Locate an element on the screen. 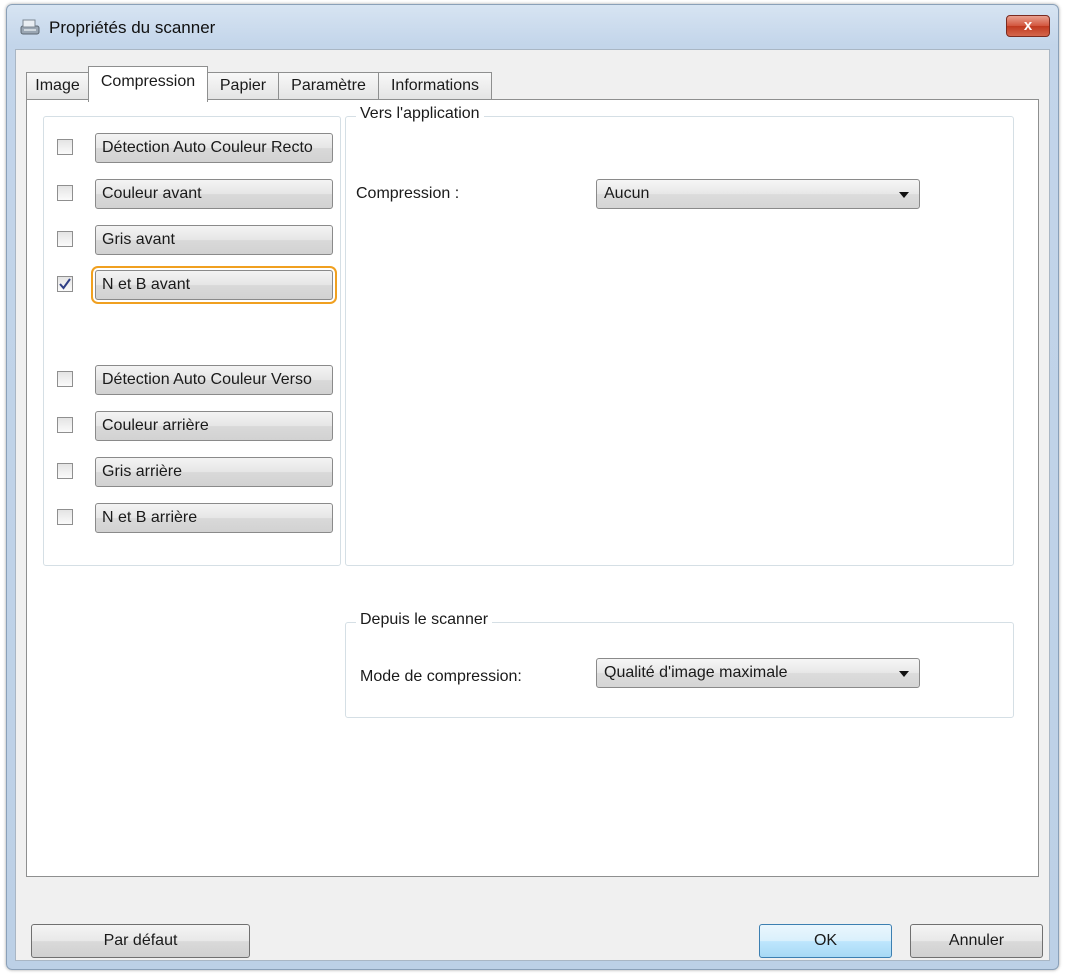 This screenshot has height=976, width=1065. option-checkbox-gris-arriere is located at coordinates (65, 471).